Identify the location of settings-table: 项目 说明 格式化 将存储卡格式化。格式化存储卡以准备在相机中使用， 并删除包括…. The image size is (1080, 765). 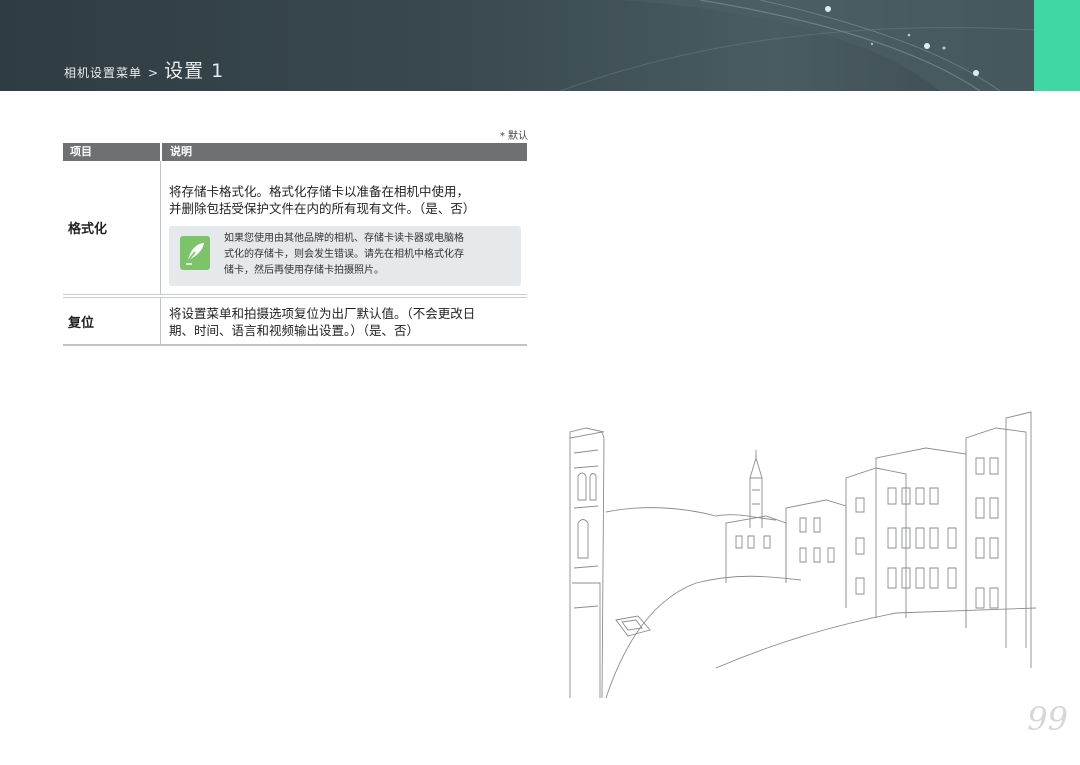
(295, 244).